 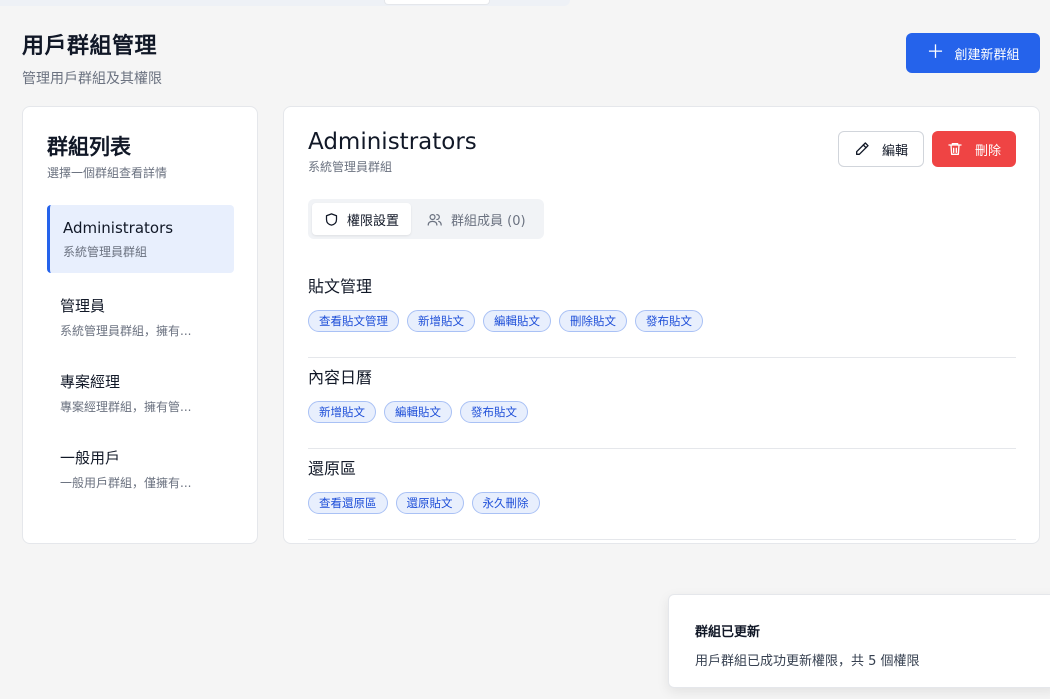 What do you see at coordinates (862, 149) in the screenshot?
I see `pencil-icon` at bounding box center [862, 149].